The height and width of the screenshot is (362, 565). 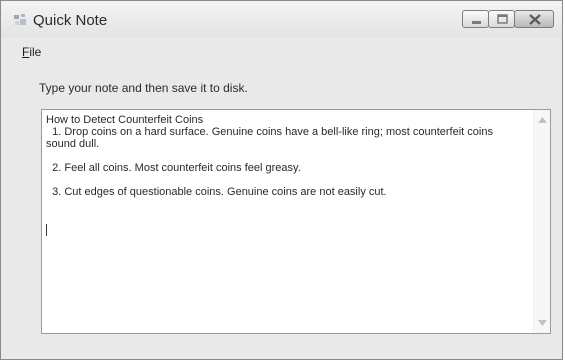 What do you see at coordinates (35, 52) in the screenshot?
I see `menu-file-label: ile` at bounding box center [35, 52].